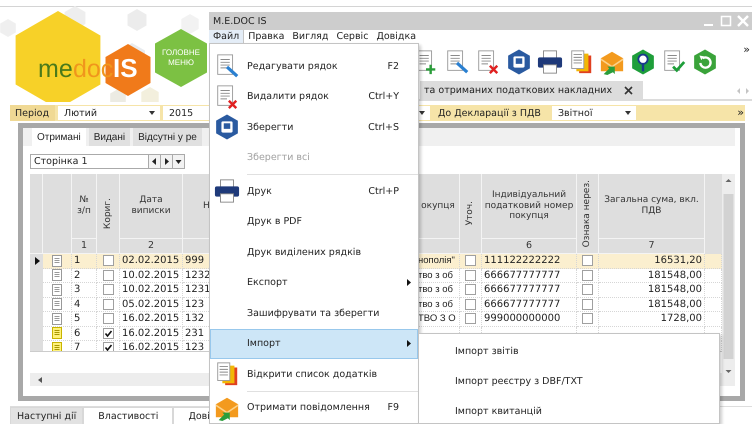 Image resolution: width=752 pixels, height=424 pixels. I want to click on table-cell: 16531,20, so click(678, 261).